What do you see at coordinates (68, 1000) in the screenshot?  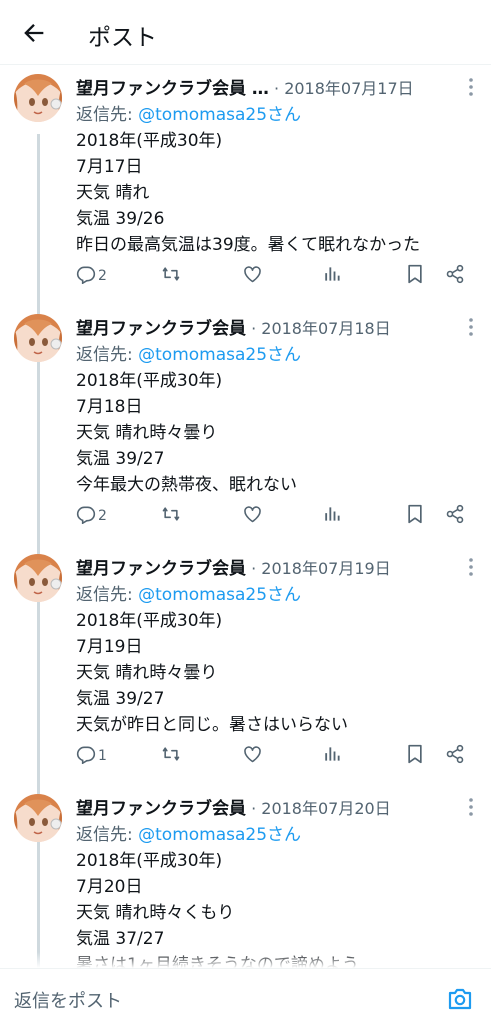 I see `reply-input: 返信をポスト` at bounding box center [68, 1000].